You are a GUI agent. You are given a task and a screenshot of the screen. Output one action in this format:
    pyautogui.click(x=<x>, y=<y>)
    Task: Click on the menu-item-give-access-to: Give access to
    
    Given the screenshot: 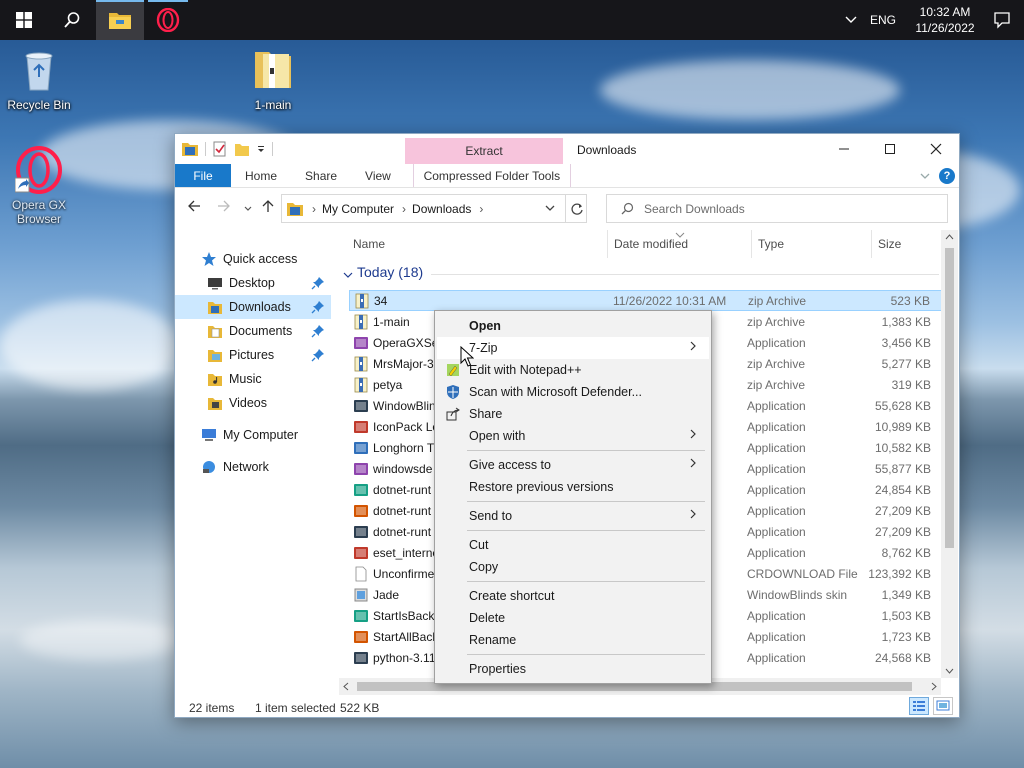 What is the action you would take?
    pyautogui.click(x=573, y=465)
    